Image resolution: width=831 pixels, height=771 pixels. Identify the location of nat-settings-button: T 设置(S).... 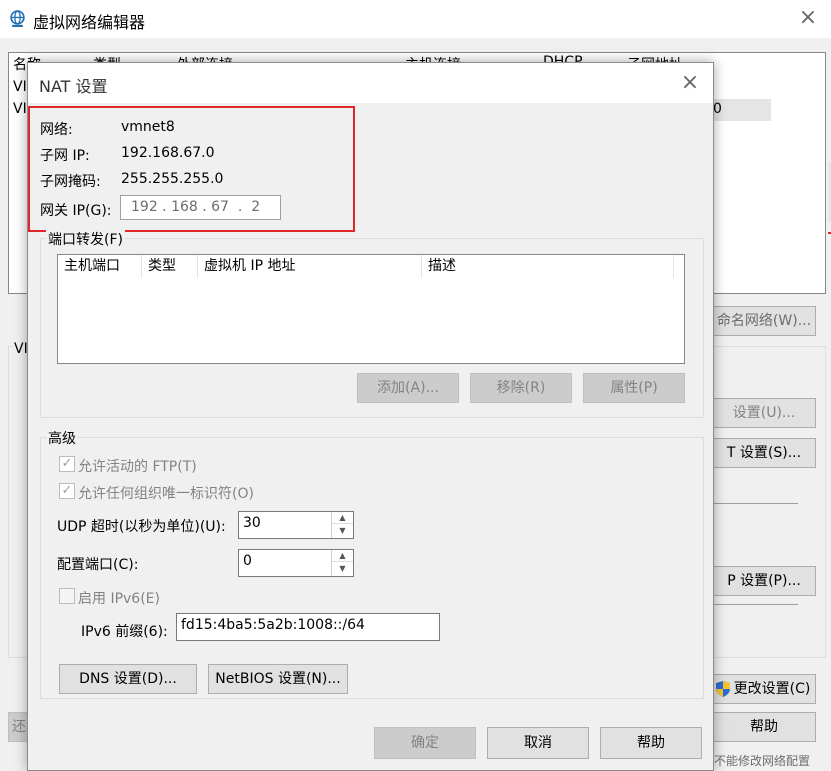
(764, 453).